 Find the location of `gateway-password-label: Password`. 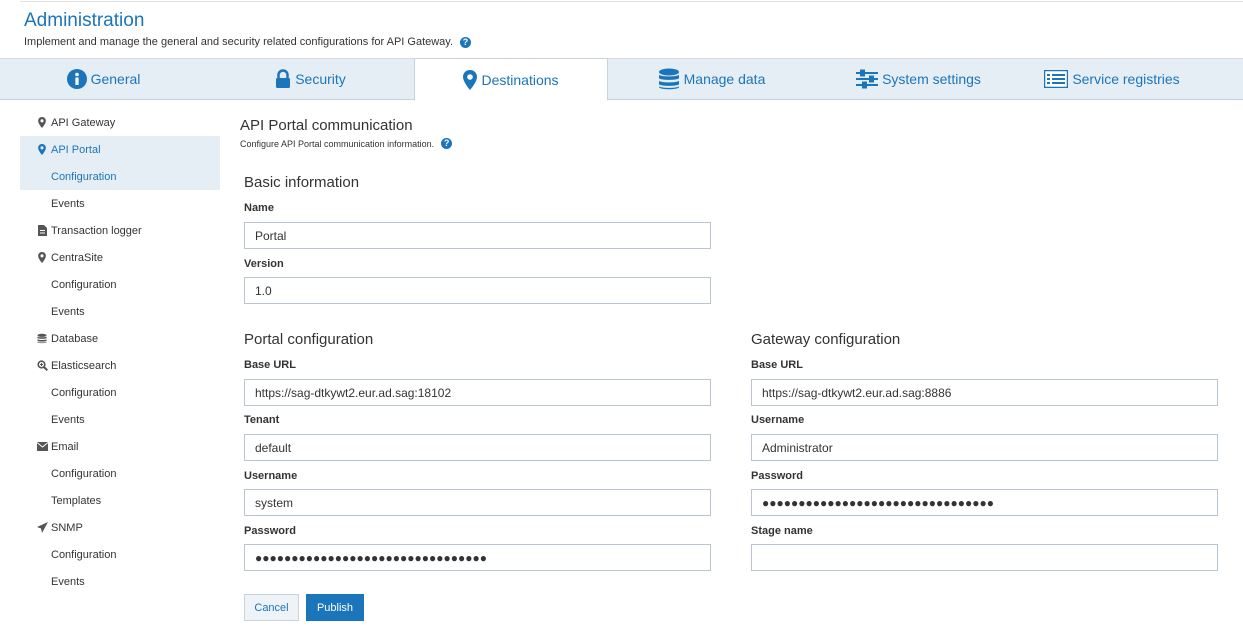

gateway-password-label: Password is located at coordinates (777, 476).